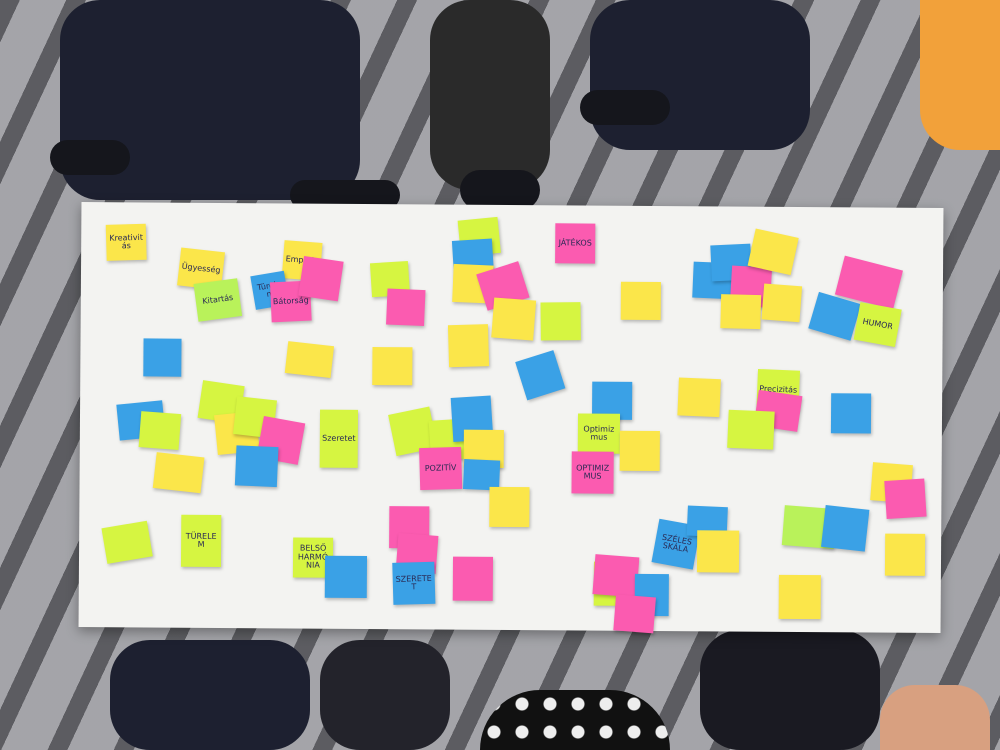 The width and height of the screenshot is (1000, 750). What do you see at coordinates (877, 325) in the screenshot?
I see `sticky-note: HUMOR` at bounding box center [877, 325].